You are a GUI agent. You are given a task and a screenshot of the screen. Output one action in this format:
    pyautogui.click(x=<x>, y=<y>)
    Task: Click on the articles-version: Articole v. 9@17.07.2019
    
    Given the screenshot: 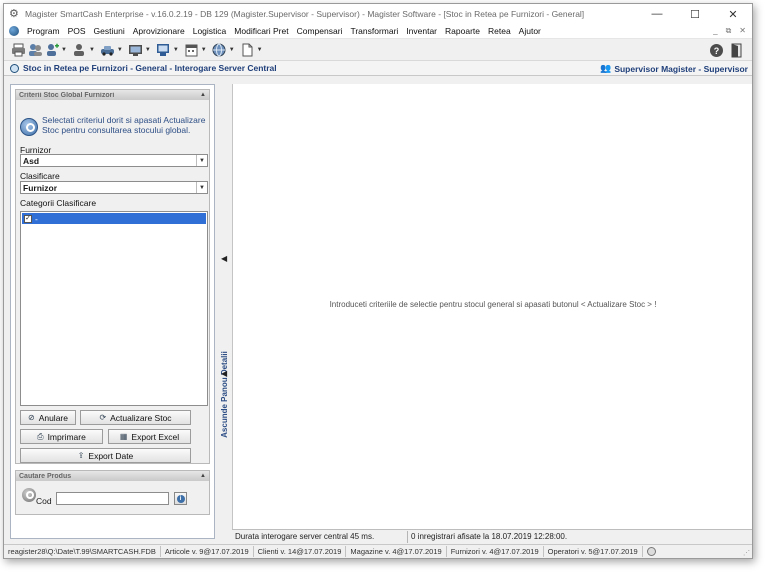 What is the action you would take?
    pyautogui.click(x=207, y=551)
    